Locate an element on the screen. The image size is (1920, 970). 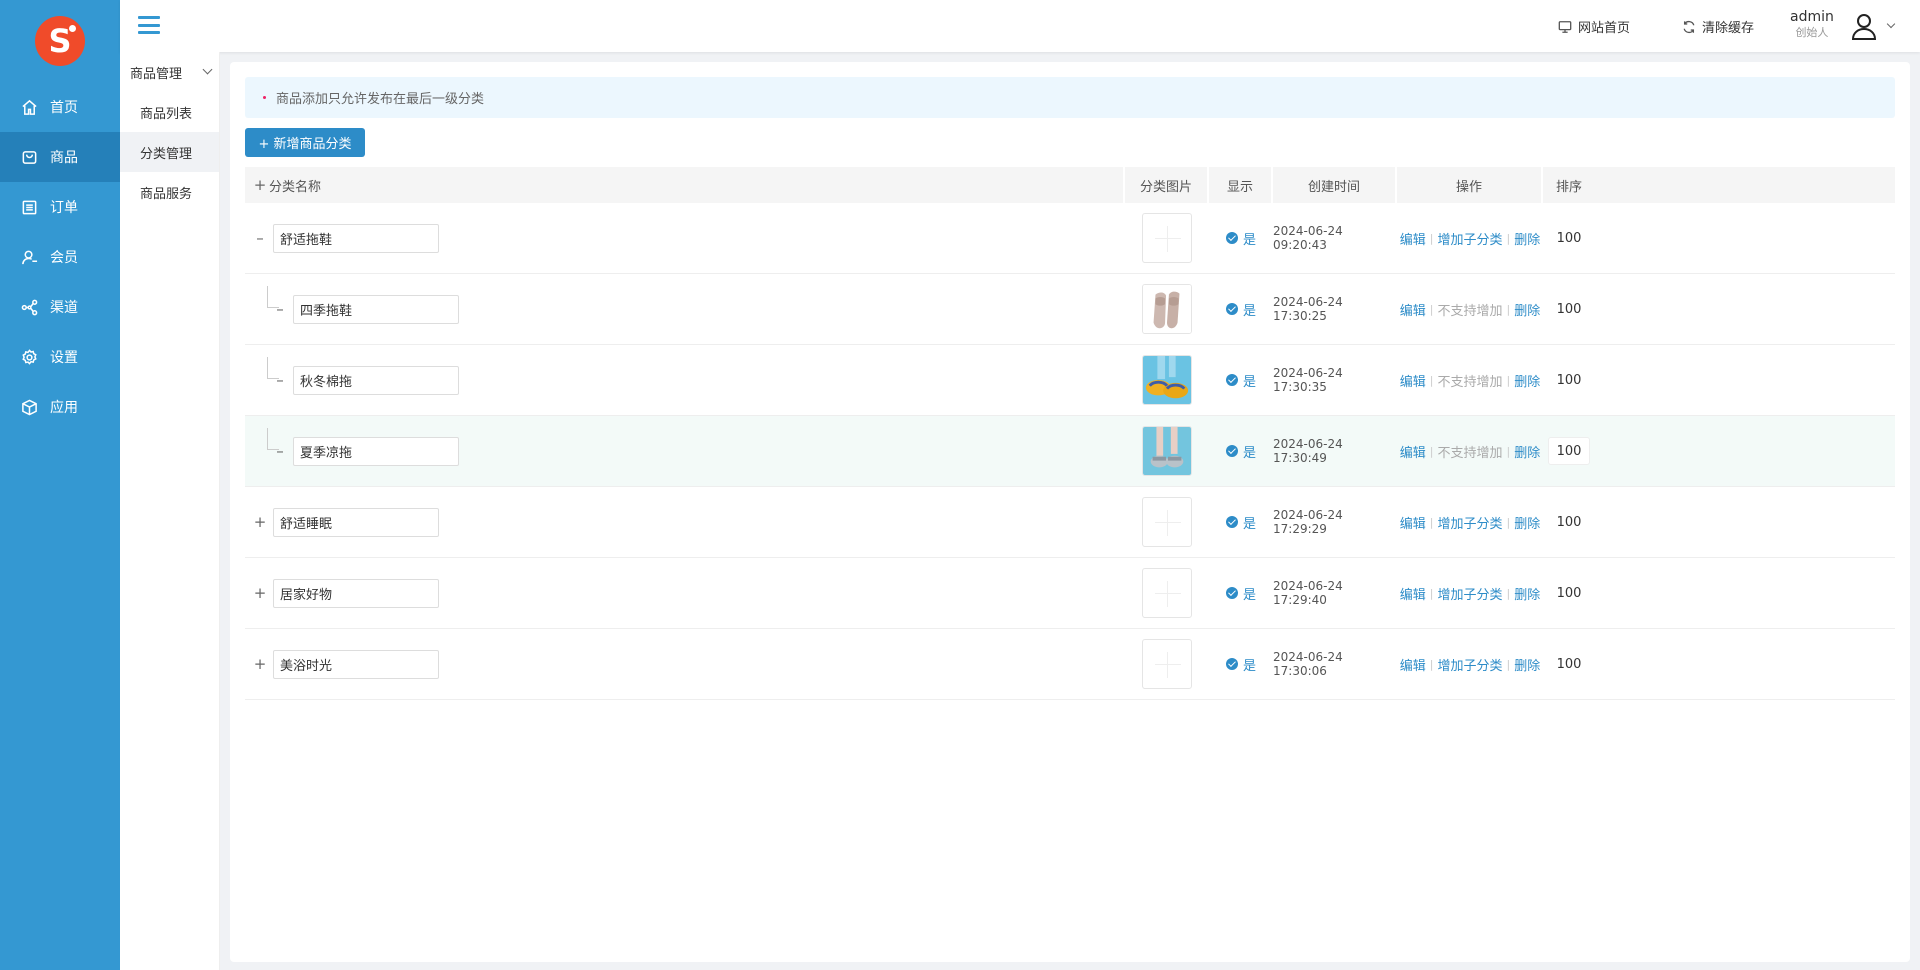
add-unsupported-text: 不支持增加 is located at coordinates (1470, 311).